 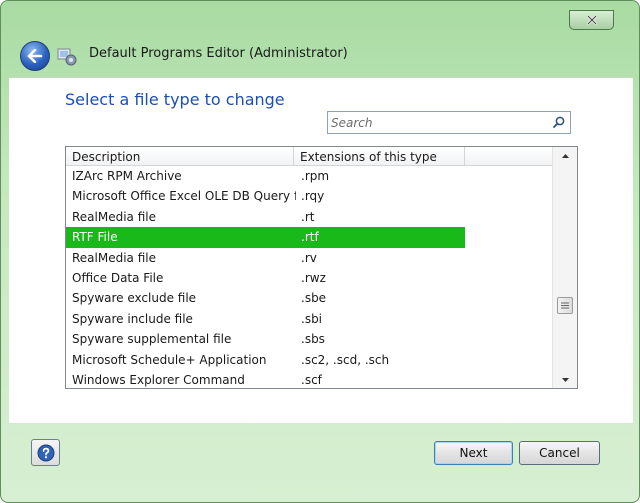 I want to click on list-item: Spyware supplemental file .sbs, so click(x=309, y=339).